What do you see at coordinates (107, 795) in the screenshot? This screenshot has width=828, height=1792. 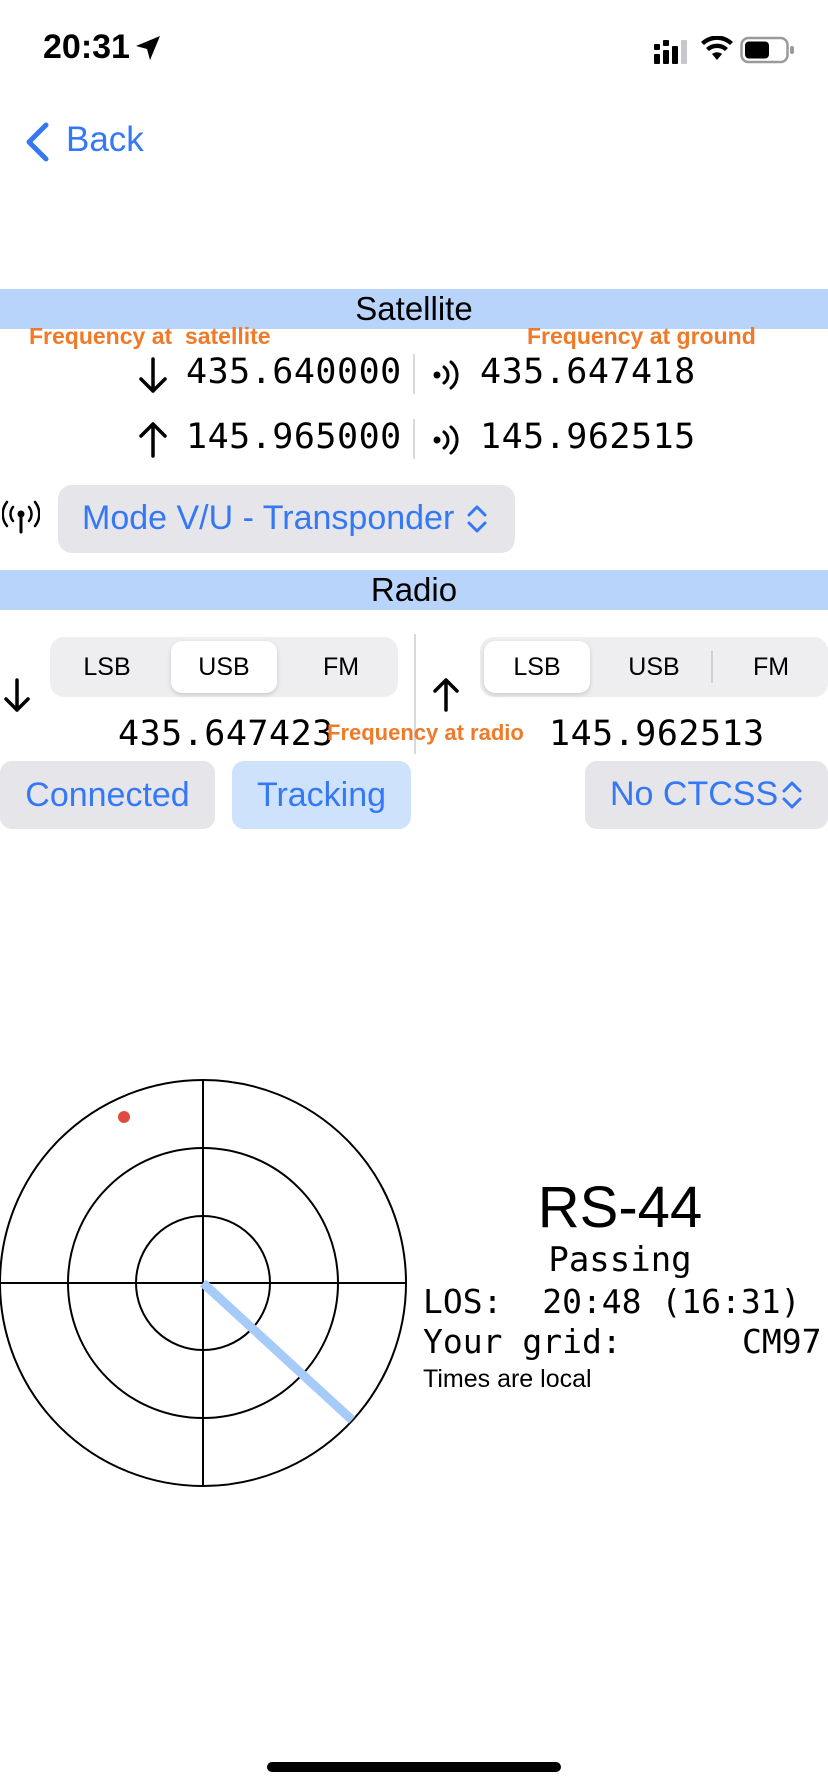 I see `connected-button: Connected` at bounding box center [107, 795].